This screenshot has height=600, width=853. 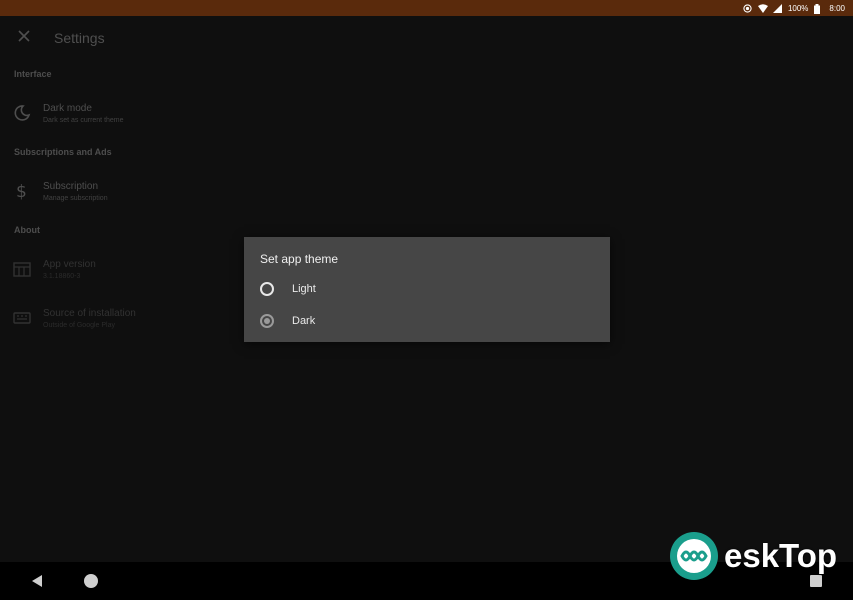 I want to click on radio-label: Light, so click(x=304, y=289).